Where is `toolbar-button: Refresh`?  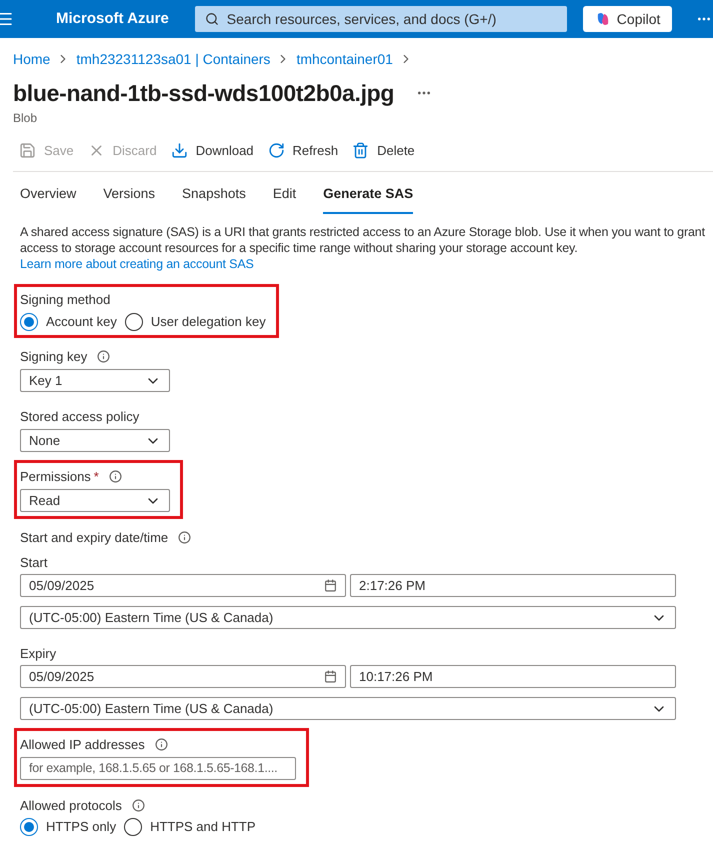 toolbar-button: Refresh is located at coordinates (303, 150).